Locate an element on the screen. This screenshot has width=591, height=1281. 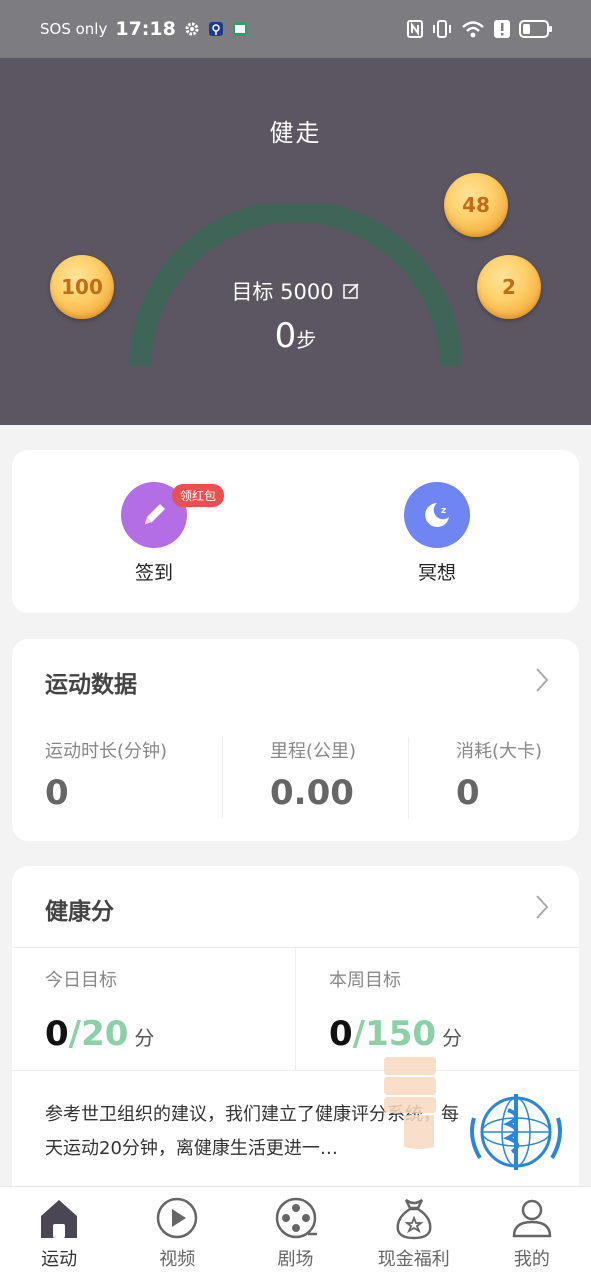
money-bag-icon is located at coordinates (414, 1218).